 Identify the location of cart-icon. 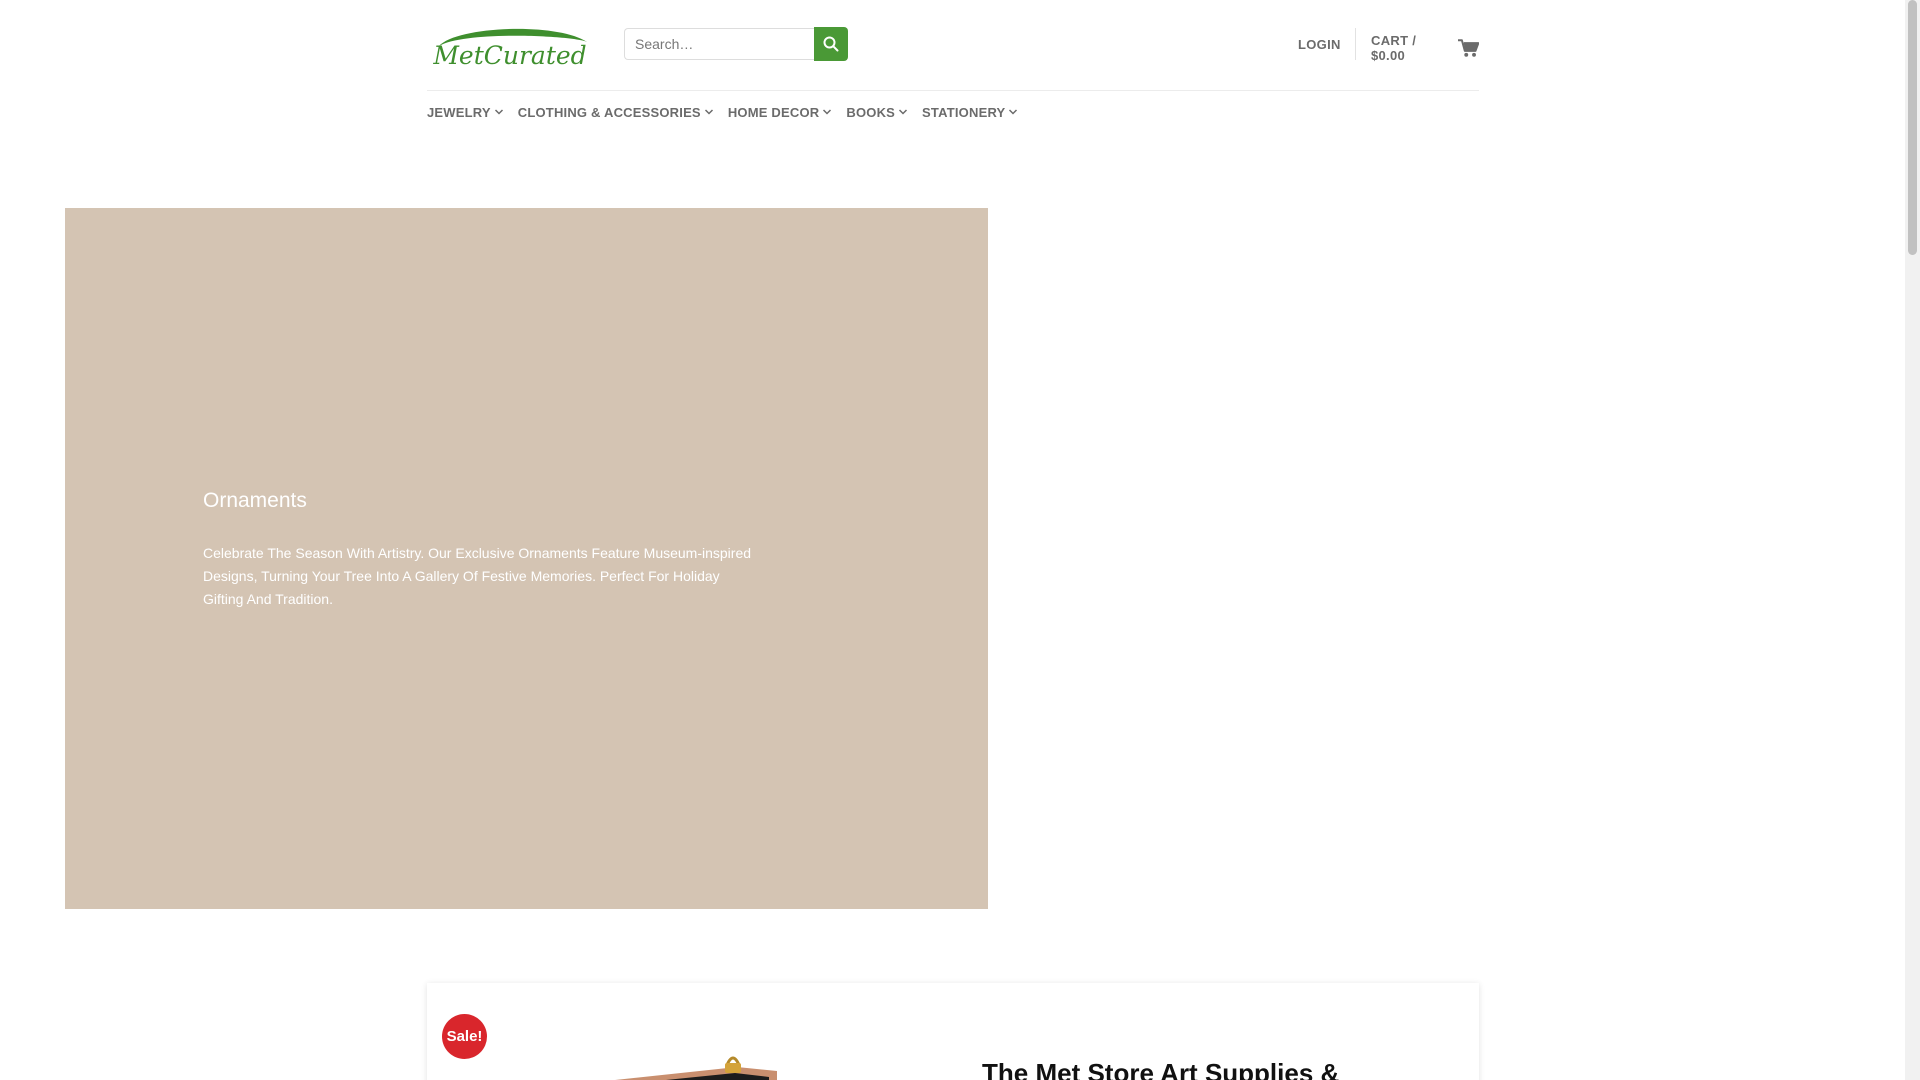
(1468, 48).